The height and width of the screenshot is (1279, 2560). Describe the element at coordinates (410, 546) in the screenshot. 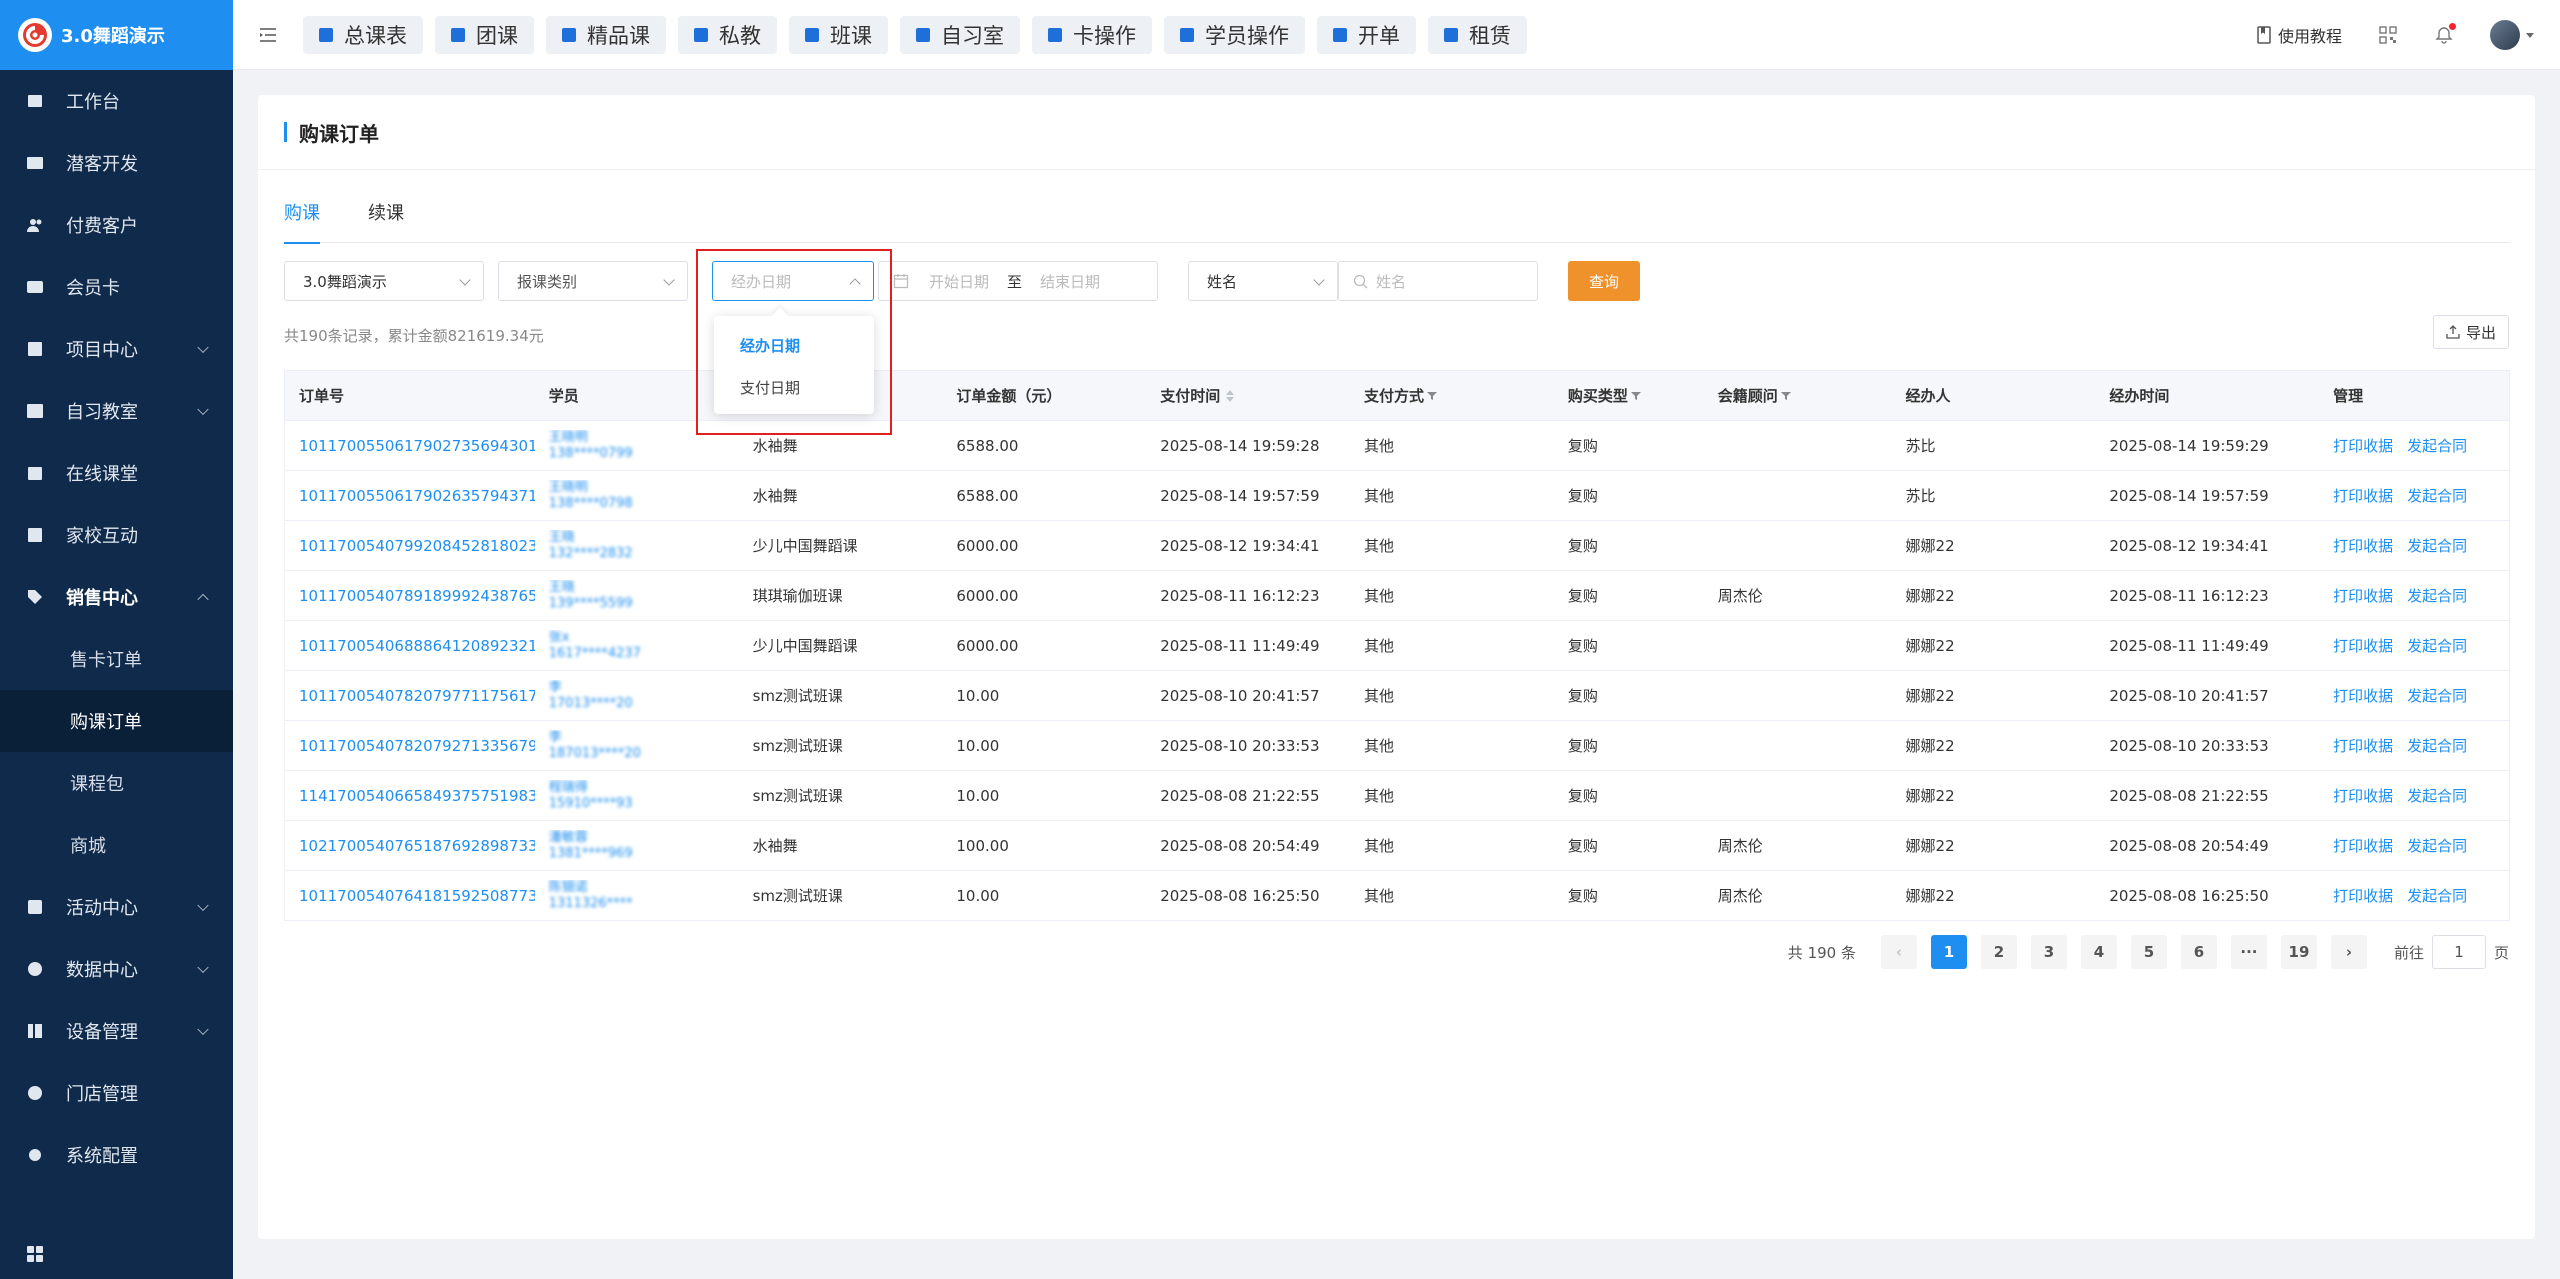

I see `order-number-link: 101170054079920845281802369` at that location.